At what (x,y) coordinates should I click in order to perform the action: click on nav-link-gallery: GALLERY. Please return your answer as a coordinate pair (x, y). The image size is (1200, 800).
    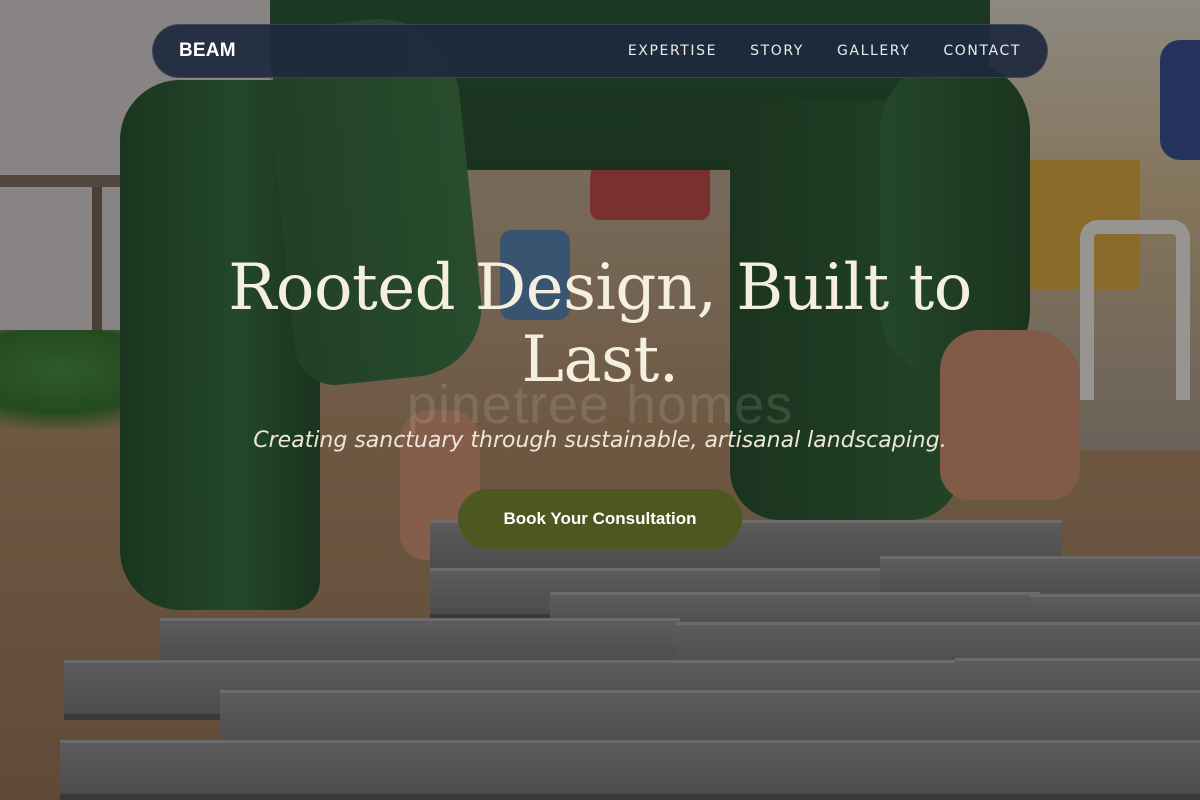
    Looking at the image, I should click on (873, 51).